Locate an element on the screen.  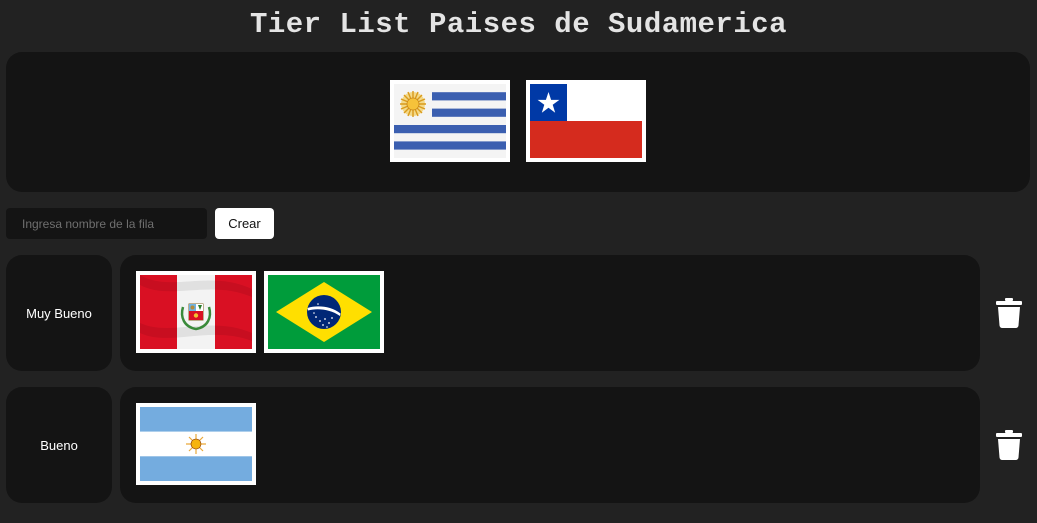
tier-label-text: Muy Bueno is located at coordinates (59, 313).